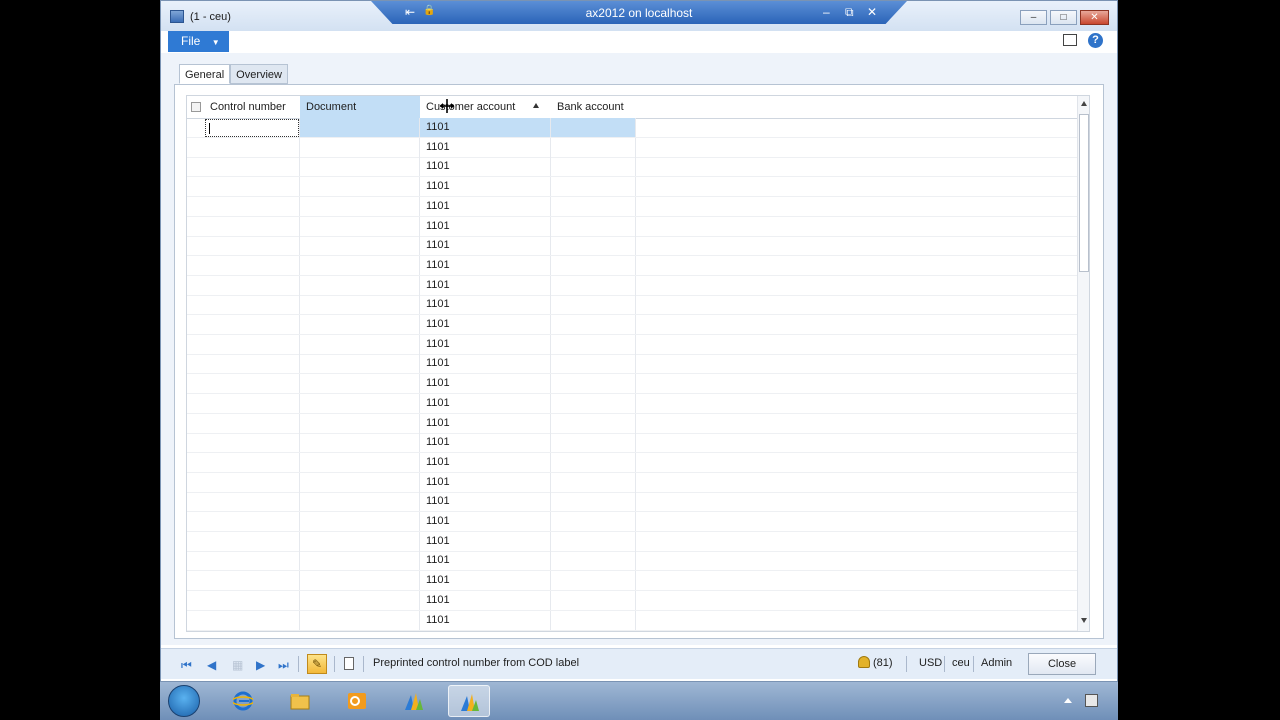 The image size is (1280, 720). Describe the element at coordinates (252, 128) in the screenshot. I see `control-number-input` at that location.